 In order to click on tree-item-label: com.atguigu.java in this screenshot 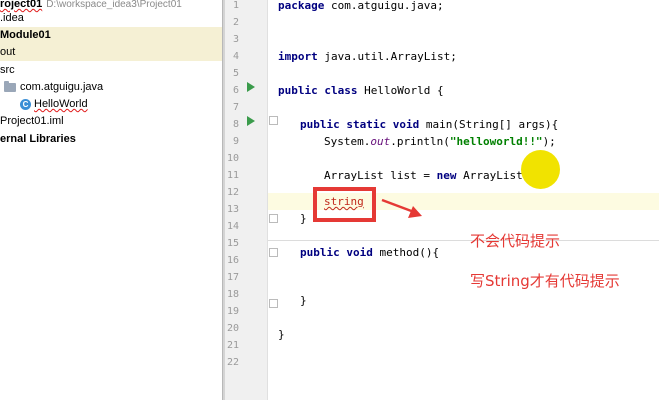, I will do `click(62, 87)`.